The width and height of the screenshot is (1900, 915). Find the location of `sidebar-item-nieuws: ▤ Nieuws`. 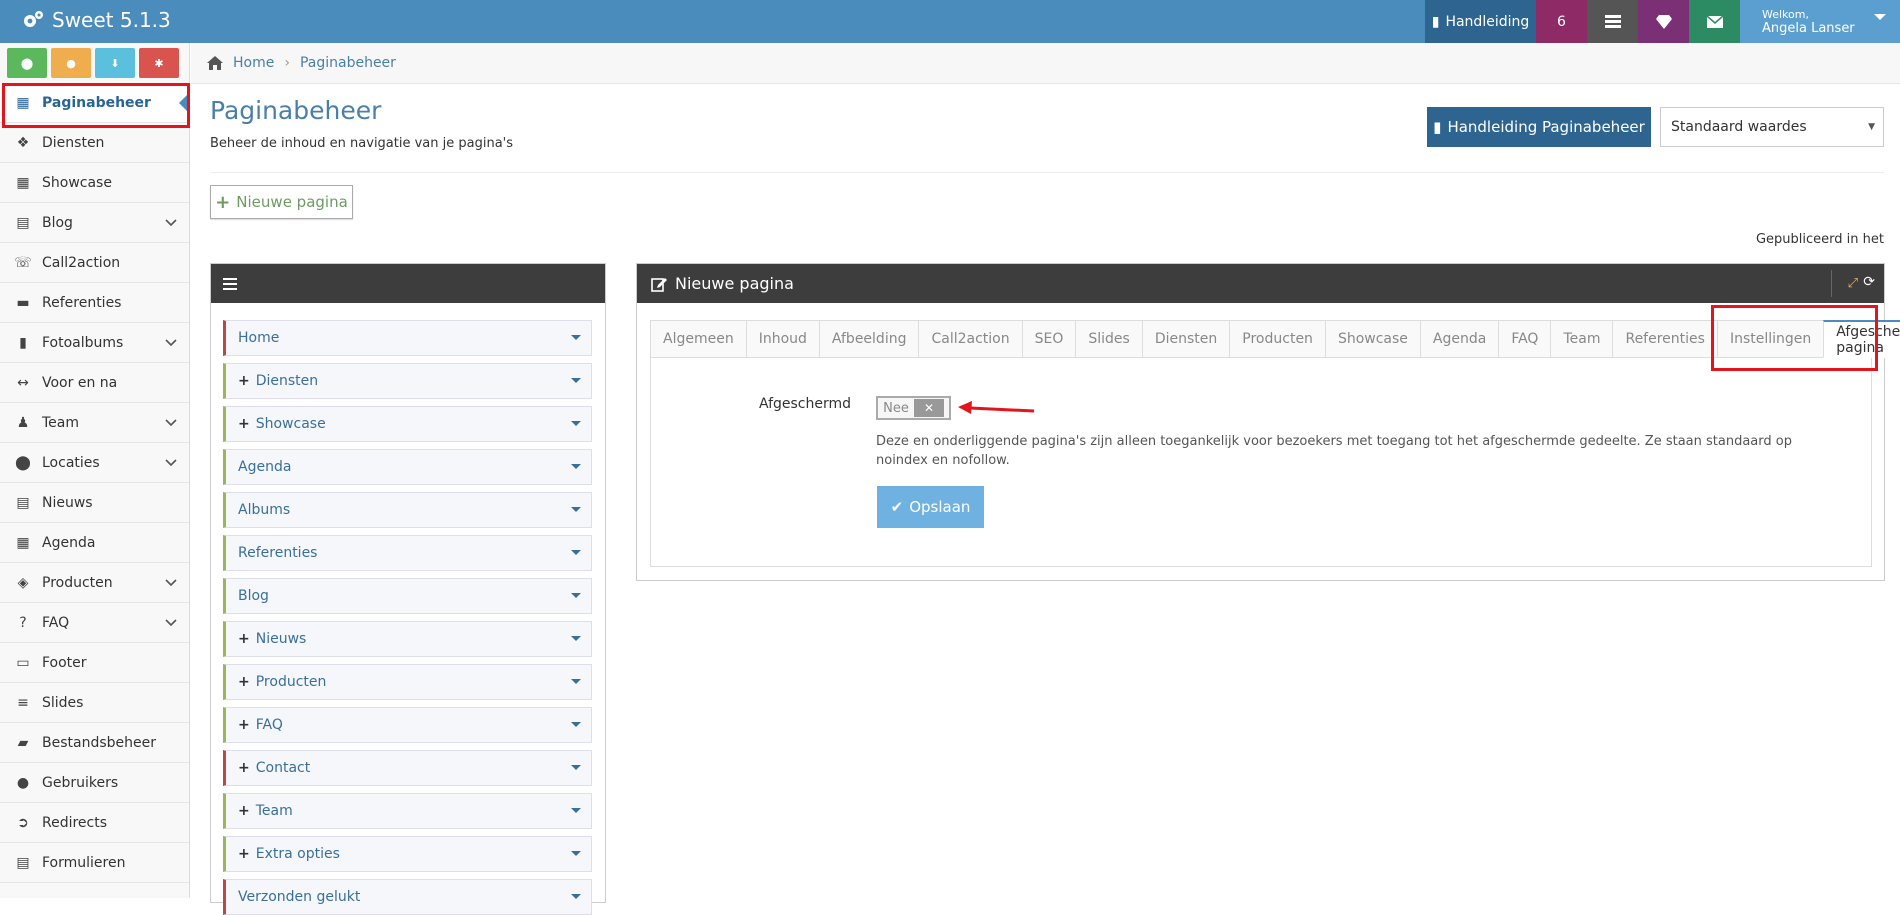

sidebar-item-nieuws: ▤ Nieuws is located at coordinates (94, 503).